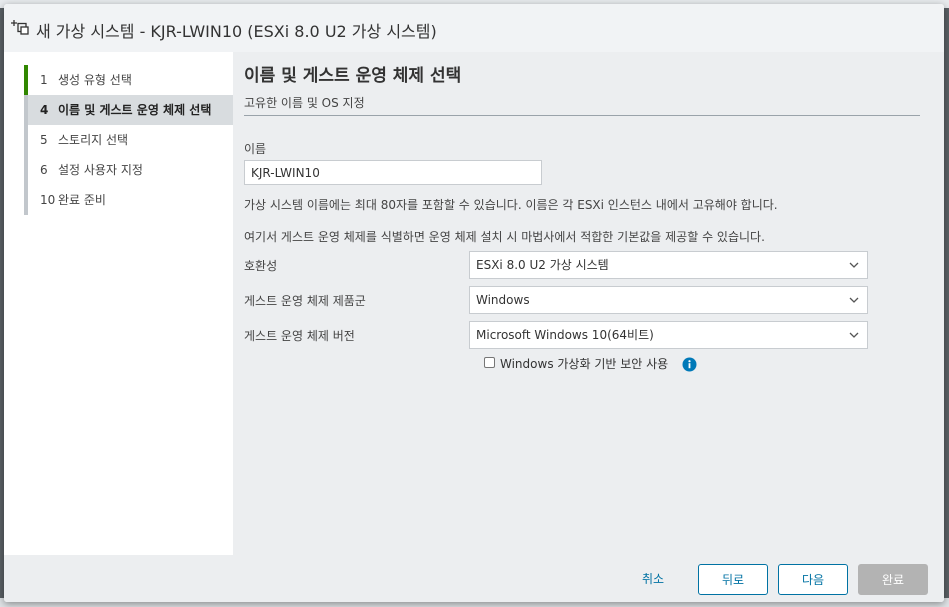 The height and width of the screenshot is (607, 949). Describe the element at coordinates (474, 578) in the screenshot. I see `dialog-footer: 취소 뒤로 다음 완료` at that location.